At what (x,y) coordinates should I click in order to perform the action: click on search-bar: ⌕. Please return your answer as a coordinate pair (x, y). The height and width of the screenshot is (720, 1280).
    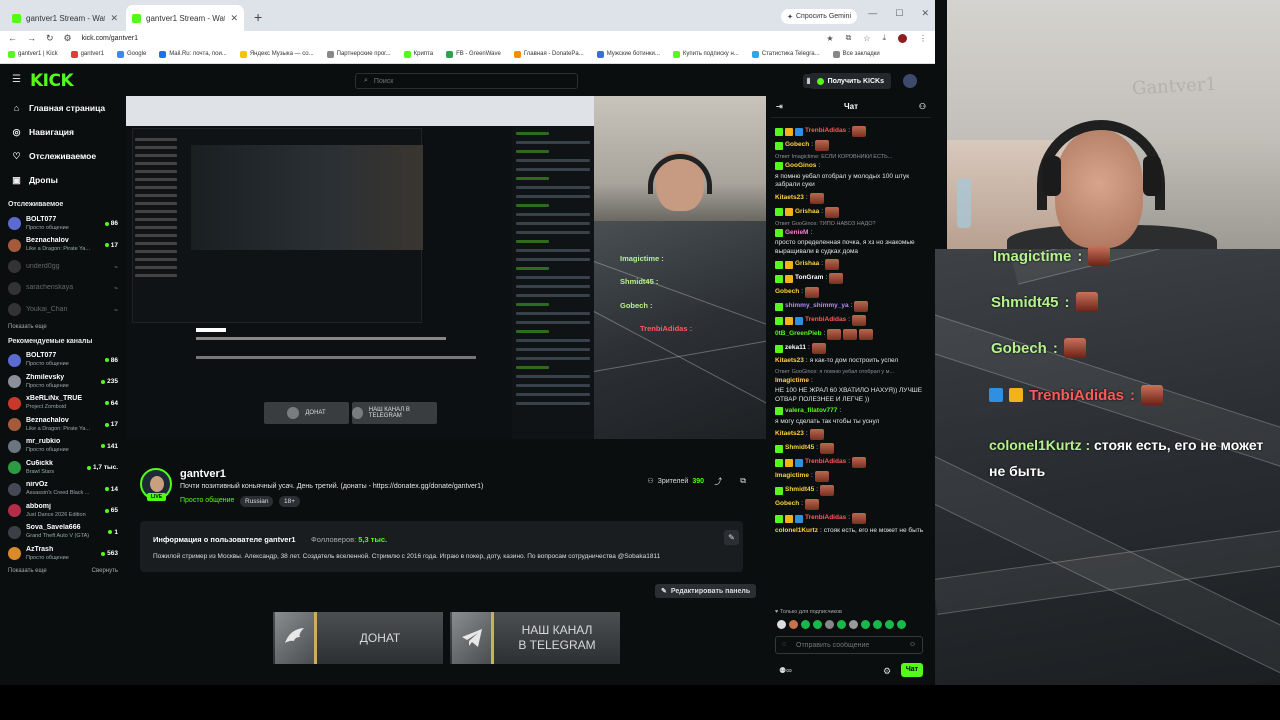
    Looking at the image, I should click on (466, 81).